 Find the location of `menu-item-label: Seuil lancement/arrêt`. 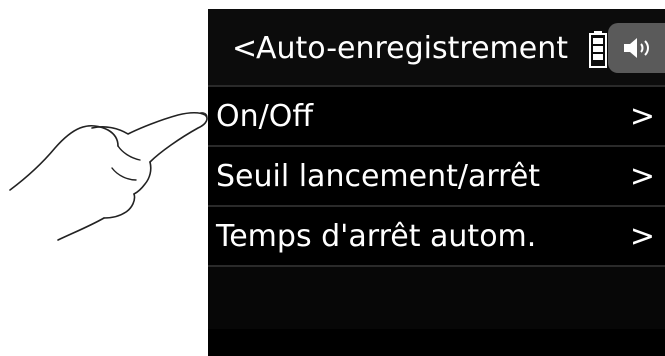

menu-item-label: Seuil lancement/arrêt is located at coordinates (378, 176).